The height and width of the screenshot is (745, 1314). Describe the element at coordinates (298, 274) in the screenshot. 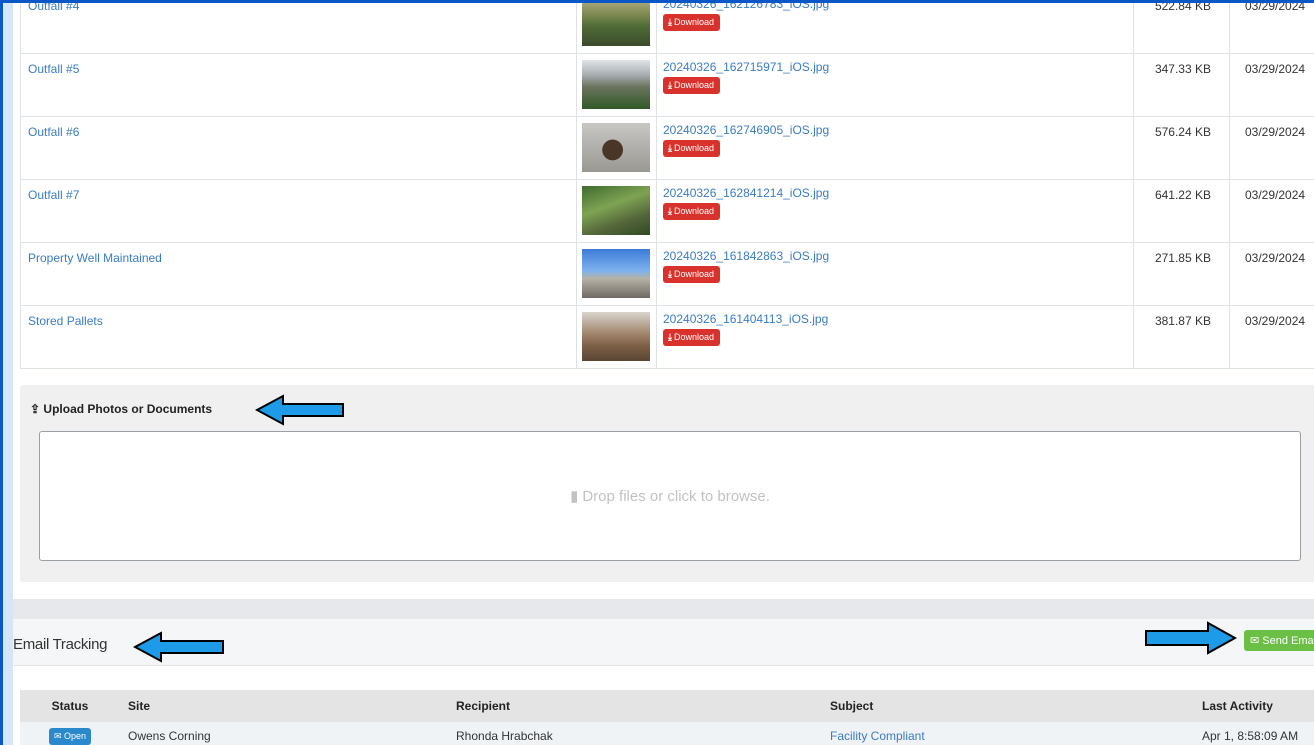

I see `attachment-name-cell: Property Well Maintained` at that location.